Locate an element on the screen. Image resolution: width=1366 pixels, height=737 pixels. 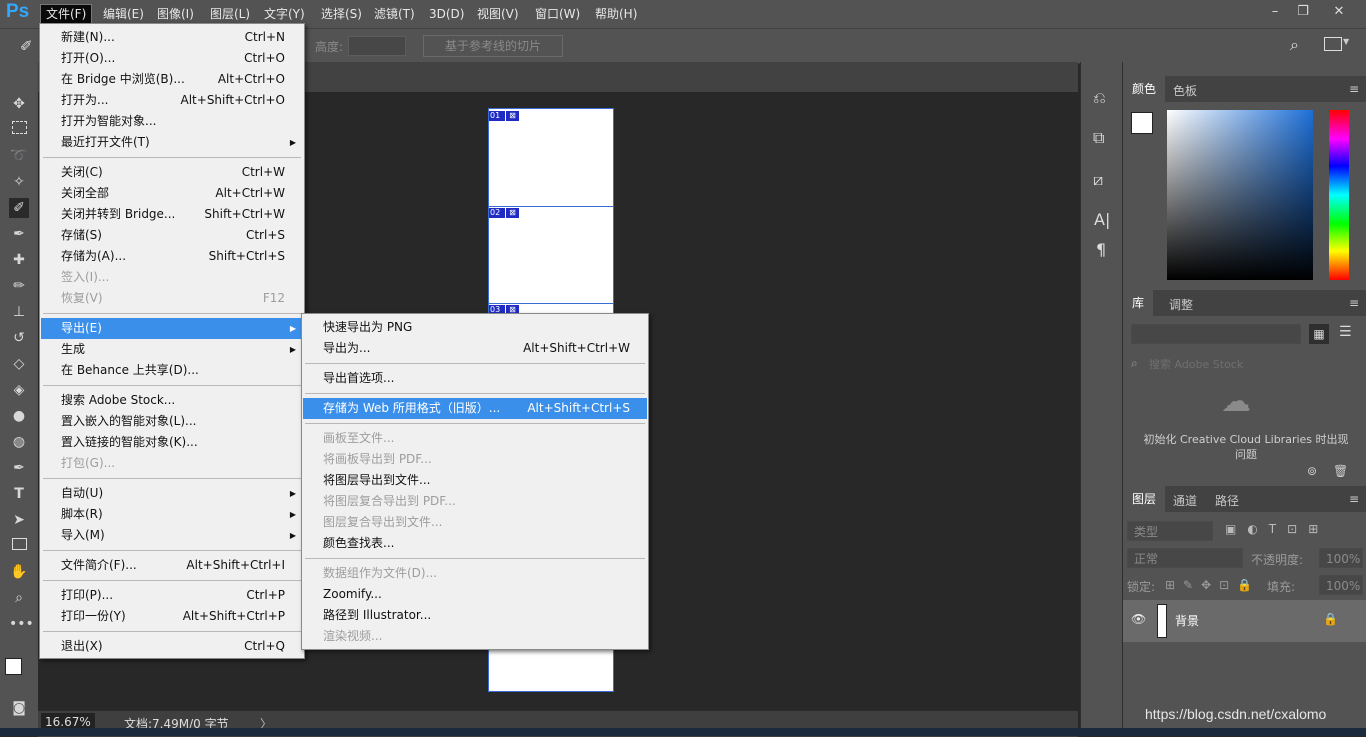
menu-item: 退出(X) Ctrl+Q is located at coordinates (172, 646).